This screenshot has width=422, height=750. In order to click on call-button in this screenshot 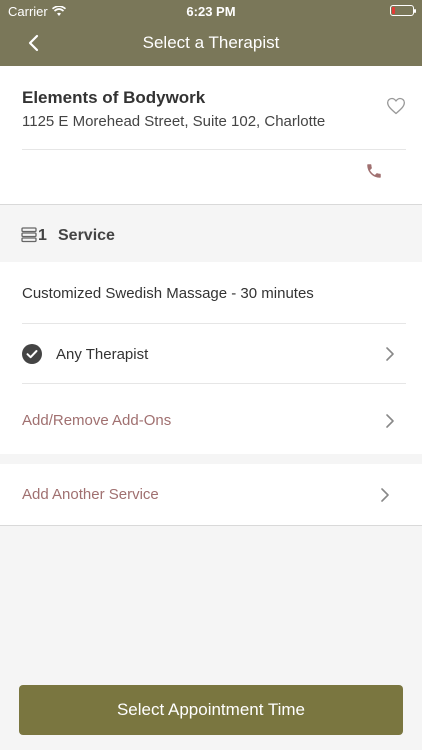, I will do `click(375, 172)`.